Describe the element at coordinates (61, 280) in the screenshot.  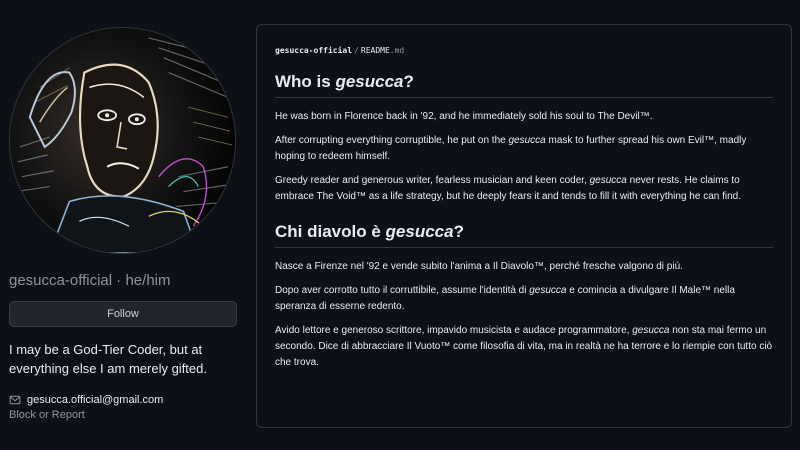
I see `username: gesucca-official` at that location.